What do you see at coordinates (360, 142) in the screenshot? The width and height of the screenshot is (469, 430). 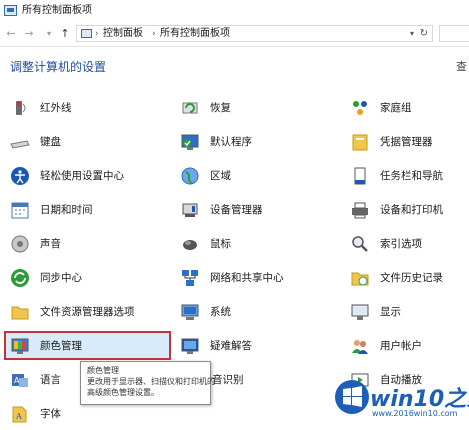 I see `credential-manager-icon` at bounding box center [360, 142].